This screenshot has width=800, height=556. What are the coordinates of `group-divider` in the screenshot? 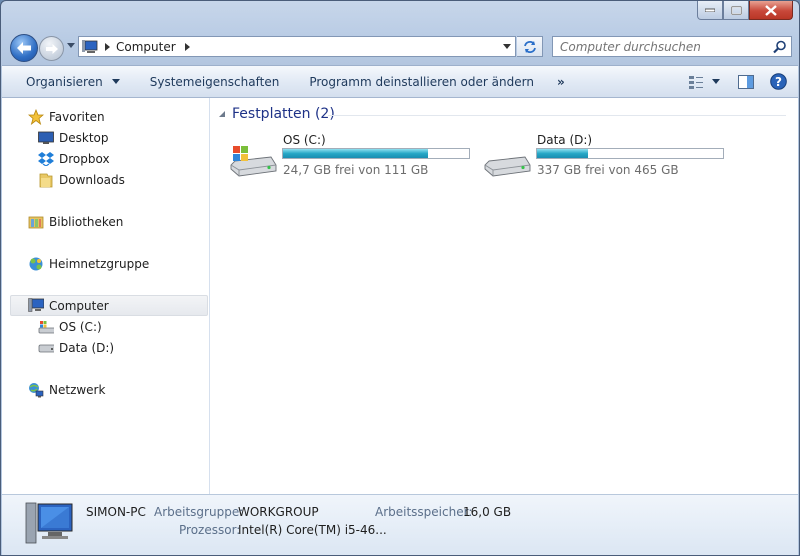 It's located at (557, 115).